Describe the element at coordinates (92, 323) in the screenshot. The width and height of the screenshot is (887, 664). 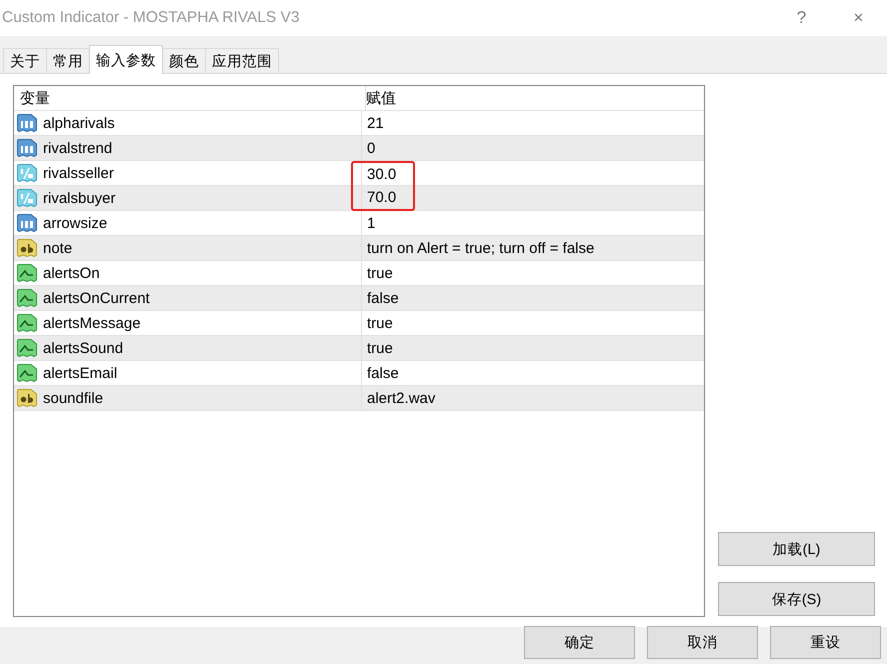
I see `parameter-name: alertsMessage` at that location.